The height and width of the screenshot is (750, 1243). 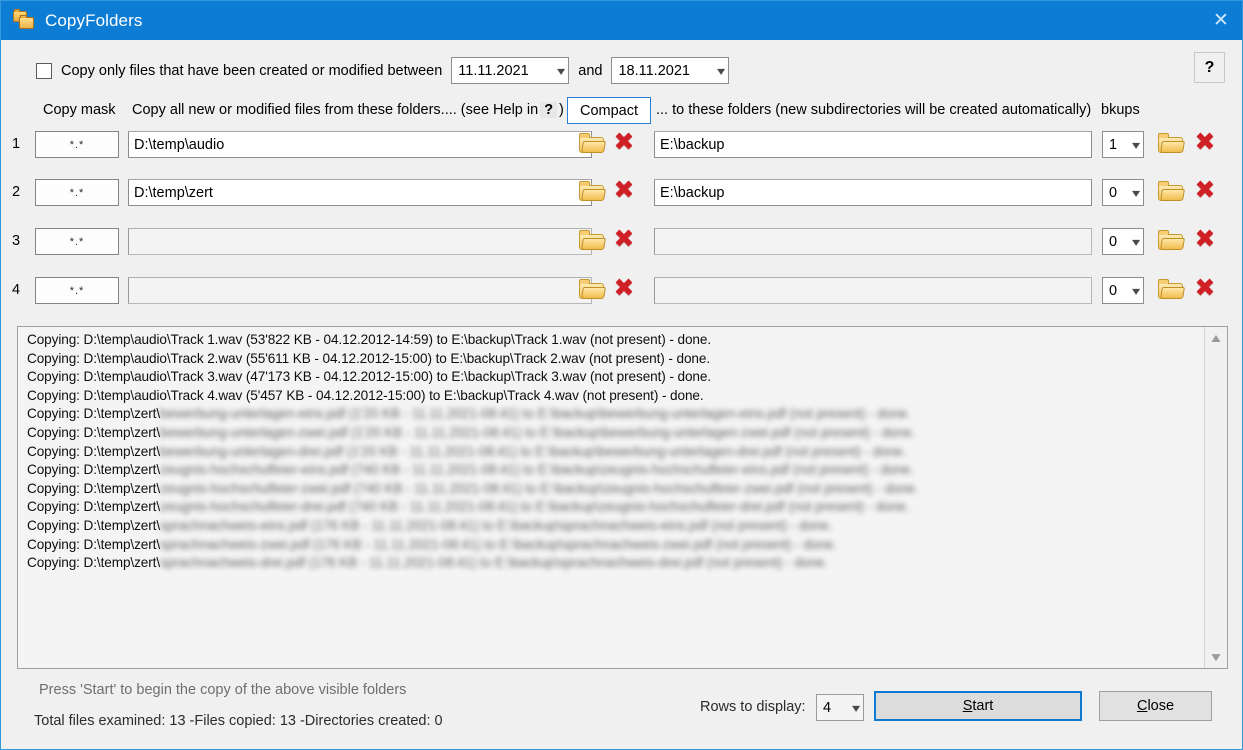 What do you see at coordinates (1123, 144) in the screenshot?
I see `bkups-combo: 1 ▾` at bounding box center [1123, 144].